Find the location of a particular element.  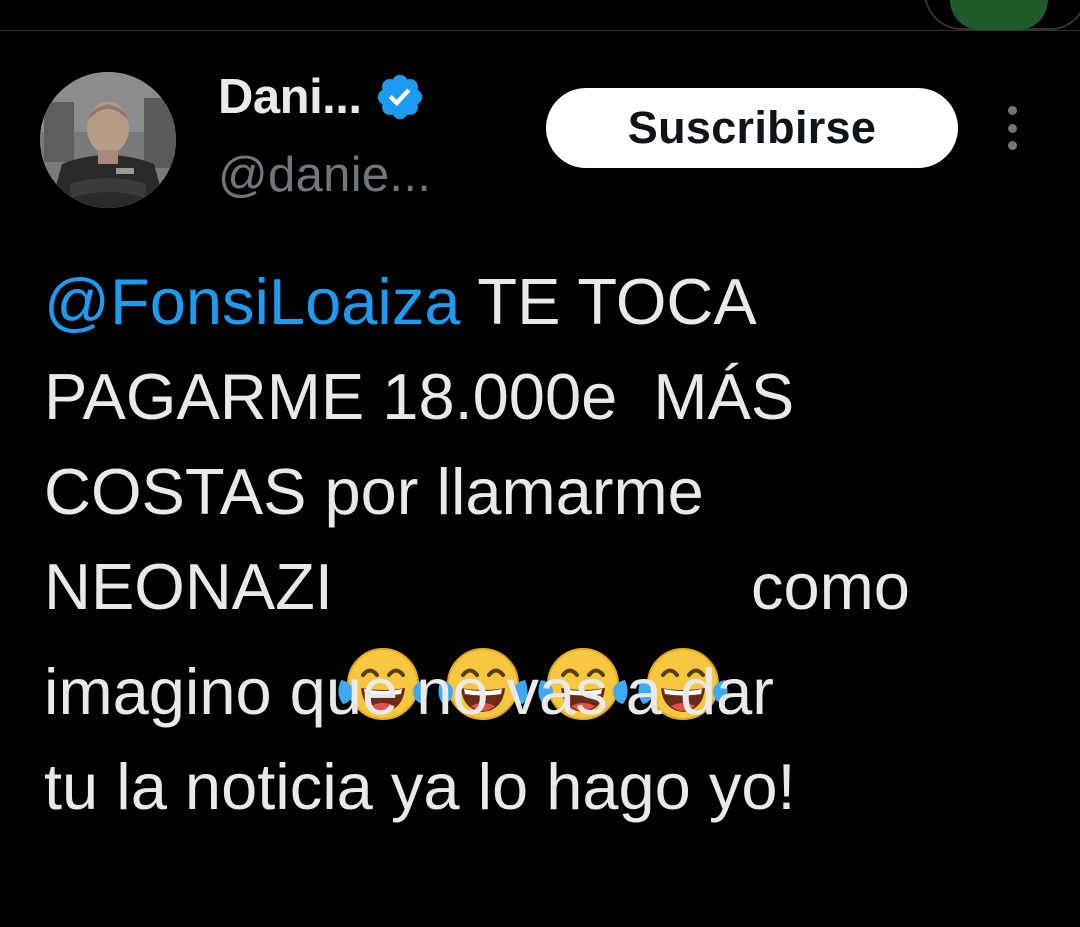

tweet-text-line3: COSTAS por llamarme is located at coordinates (374, 491).